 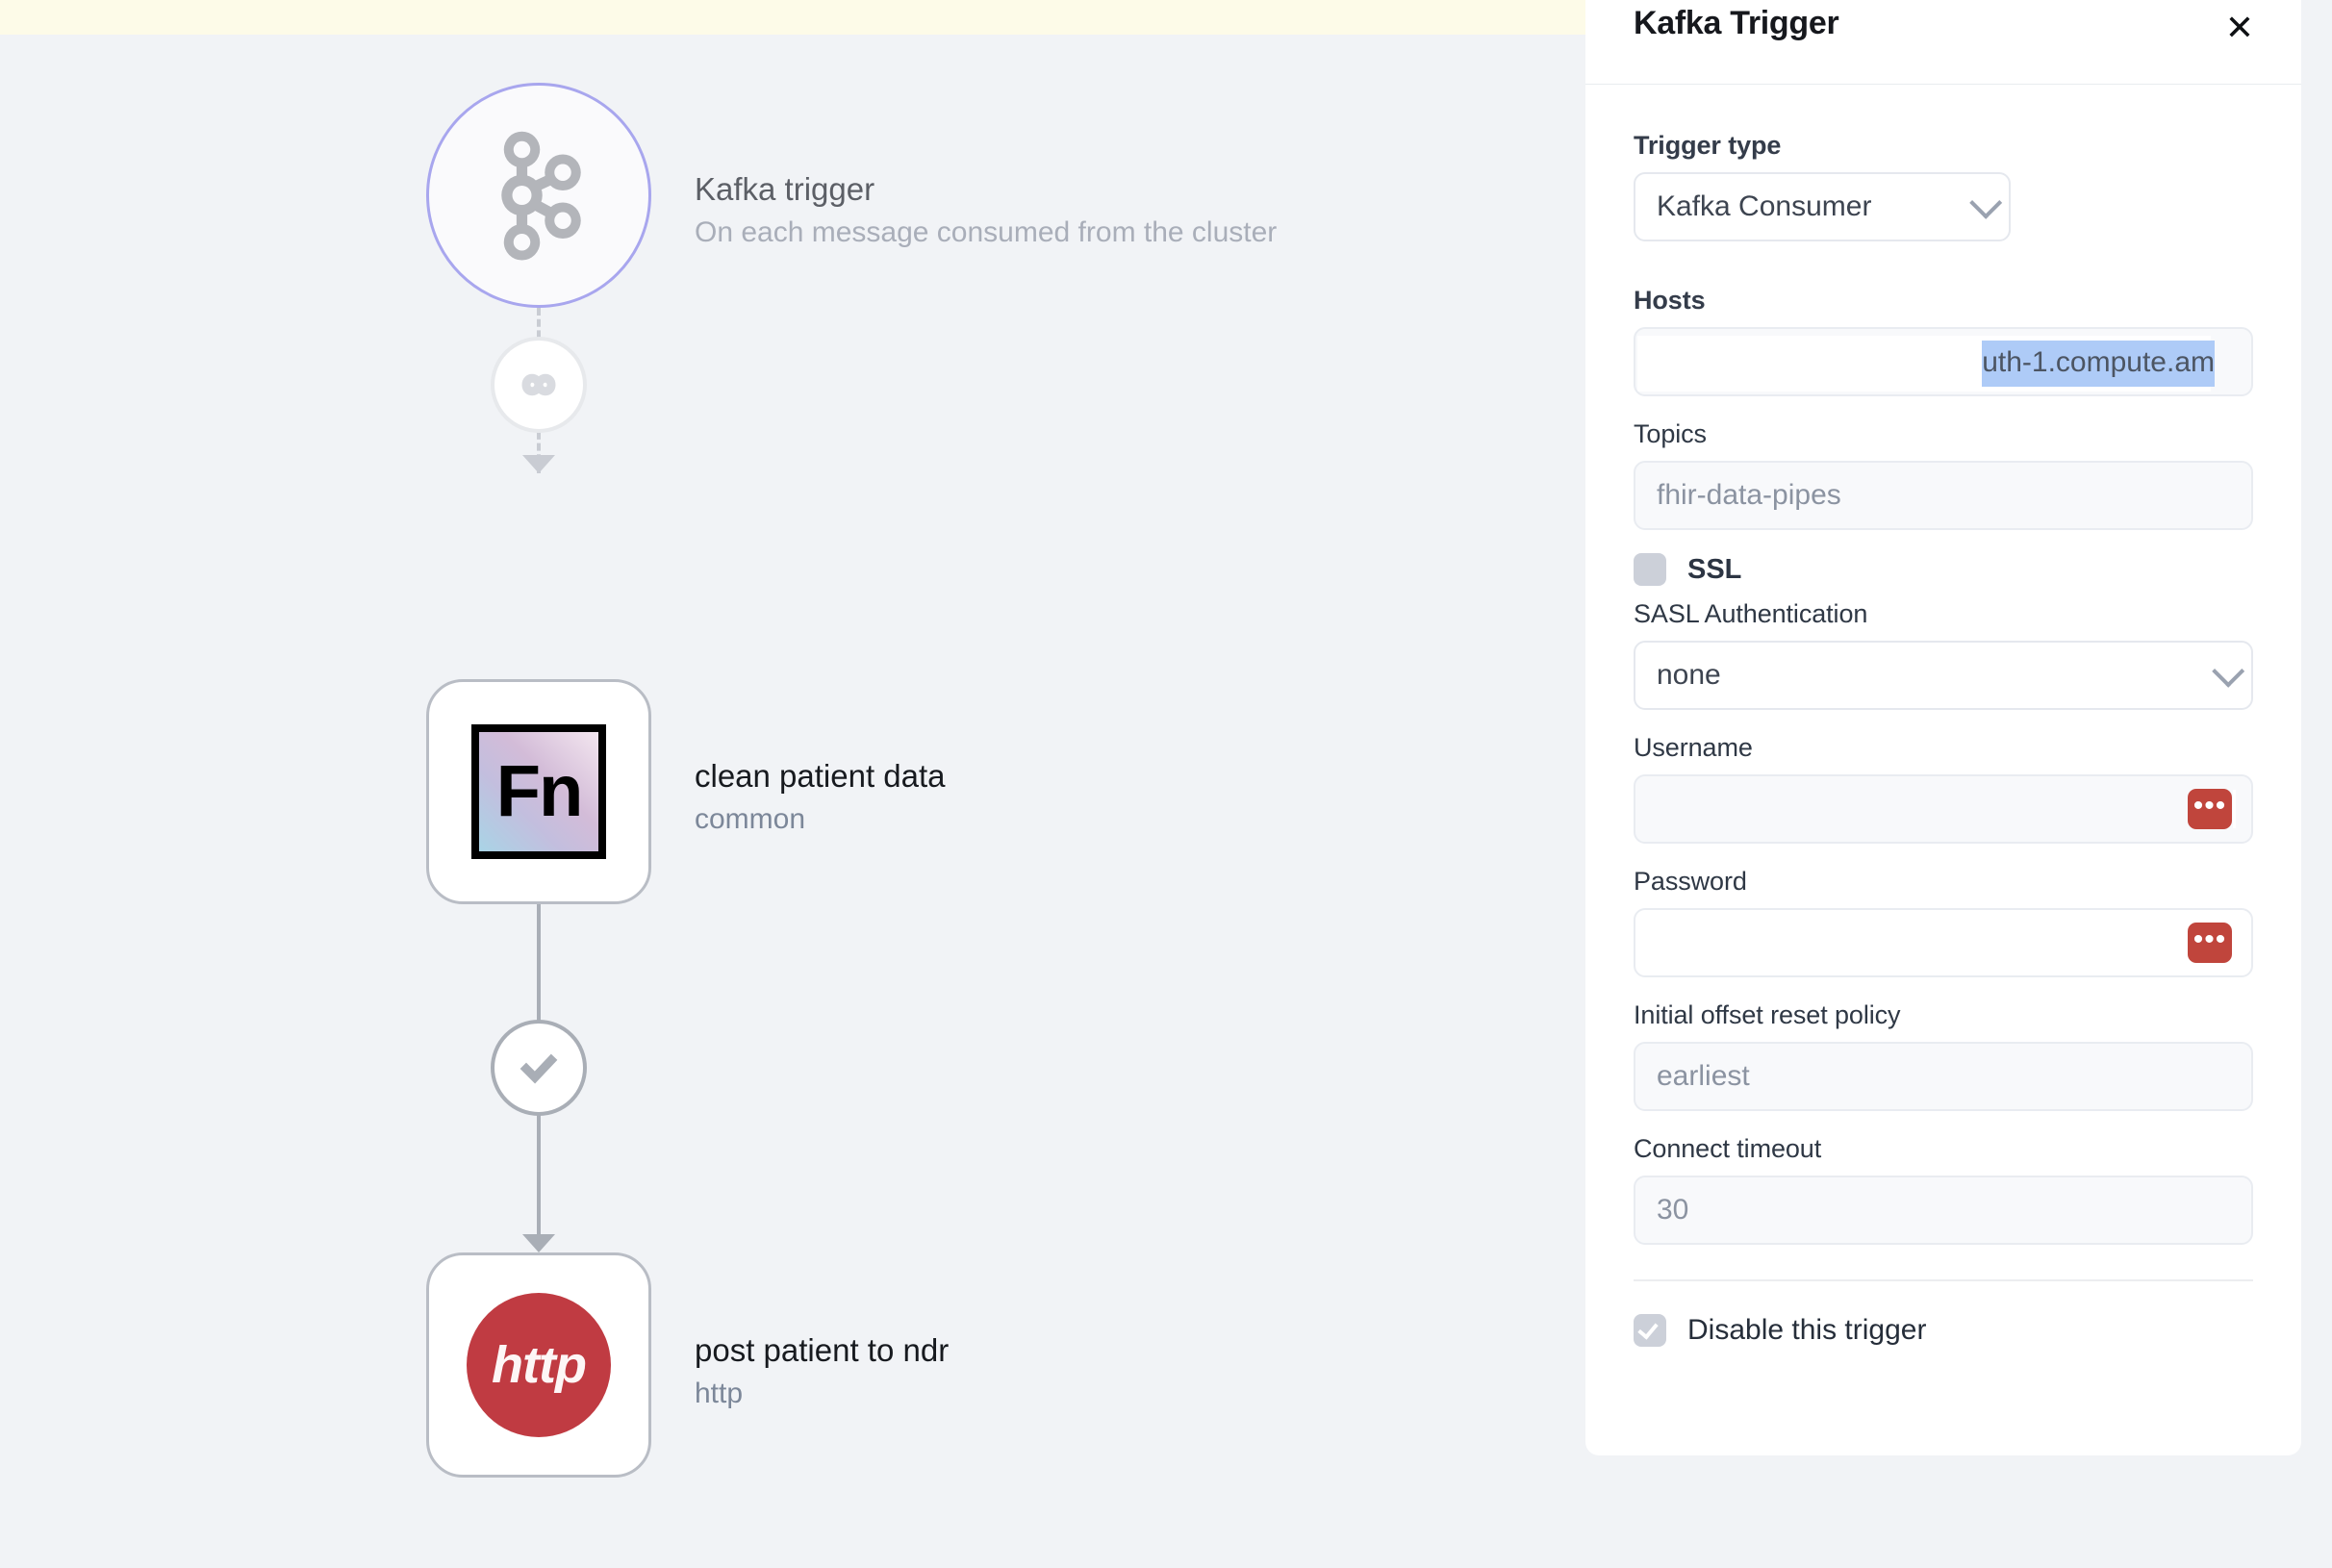 What do you see at coordinates (785, 189) in the screenshot?
I see `node-title: Kafka trigger` at bounding box center [785, 189].